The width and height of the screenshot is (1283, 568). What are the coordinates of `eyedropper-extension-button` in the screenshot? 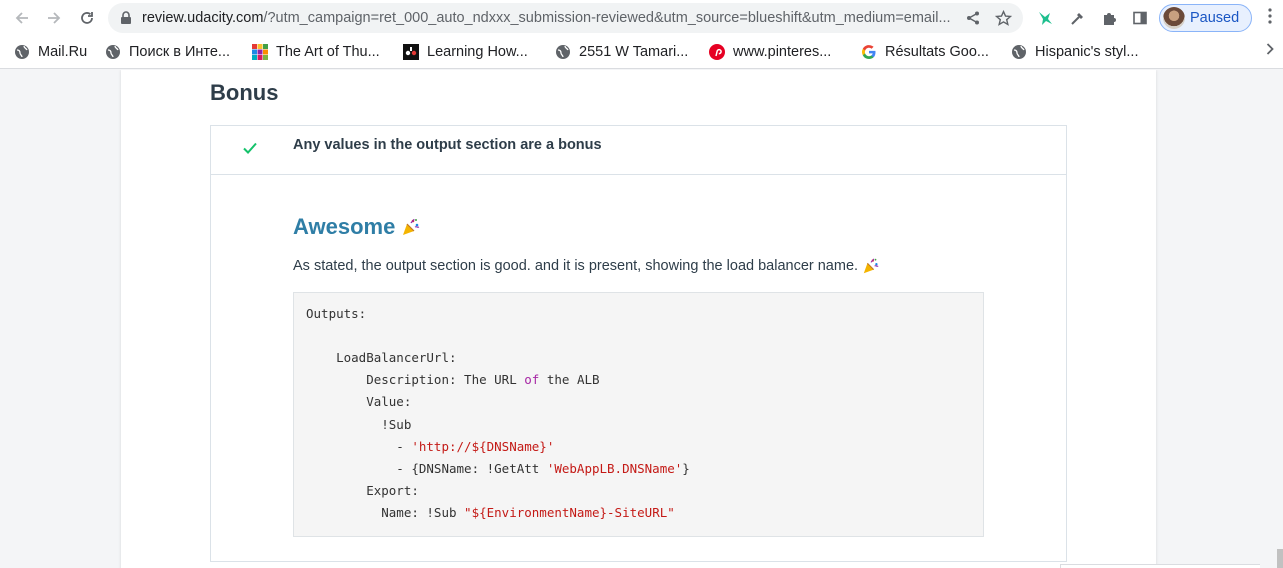 It's located at (1078, 18).